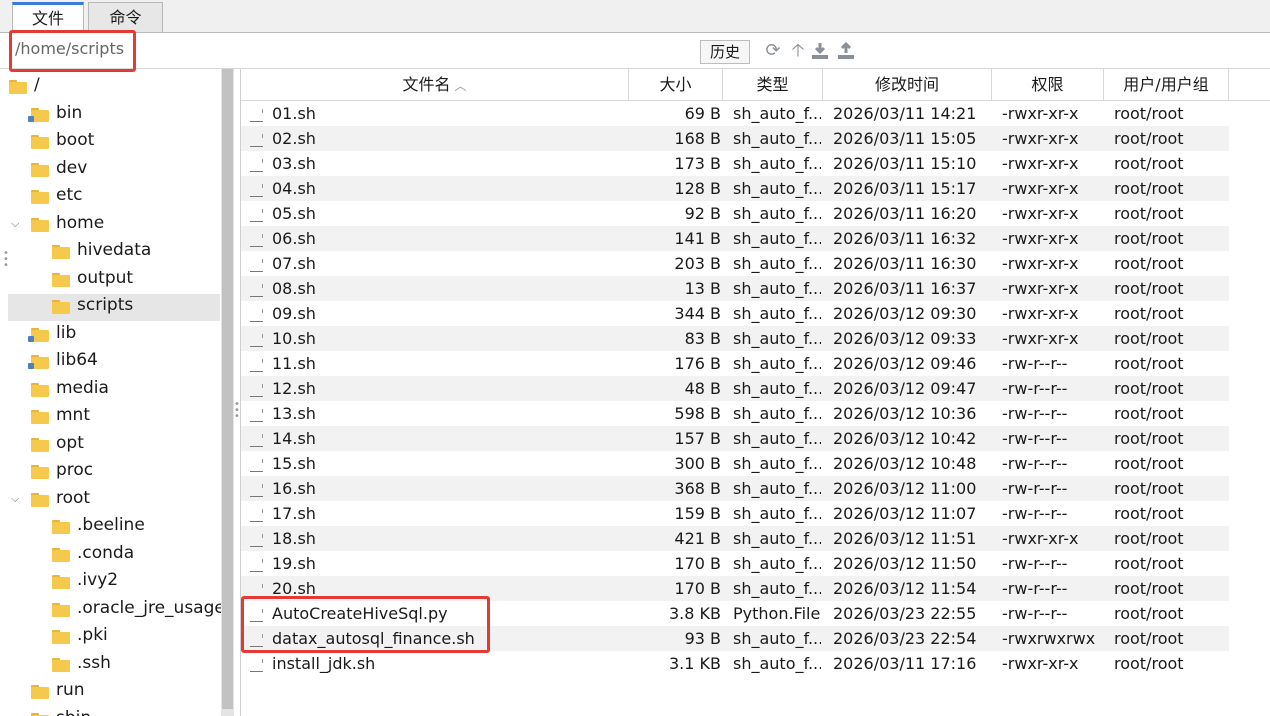  What do you see at coordinates (72, 167) in the screenshot?
I see `tree-item-label: dev` at bounding box center [72, 167].